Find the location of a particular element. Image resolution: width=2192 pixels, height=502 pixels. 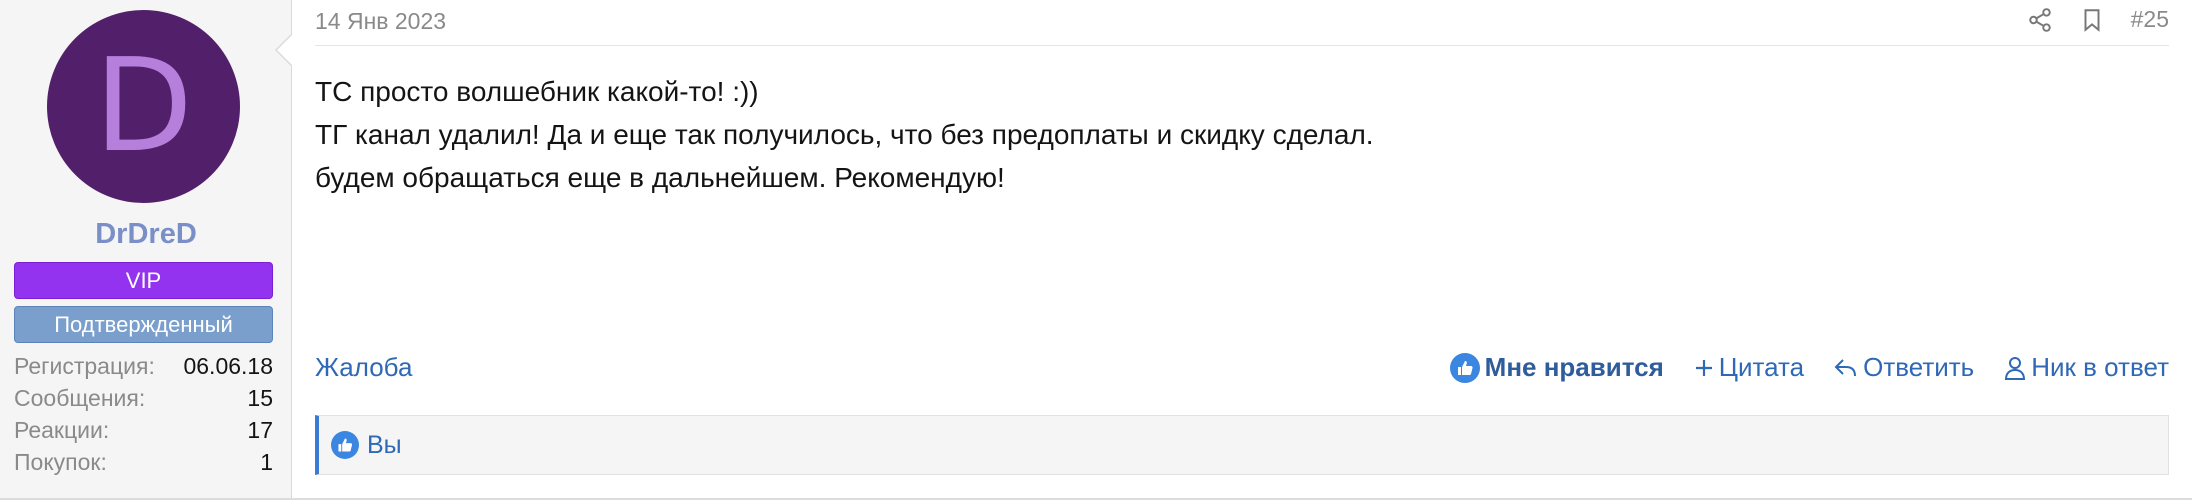

stat-messages: Сообщения: 15 is located at coordinates (143, 398).